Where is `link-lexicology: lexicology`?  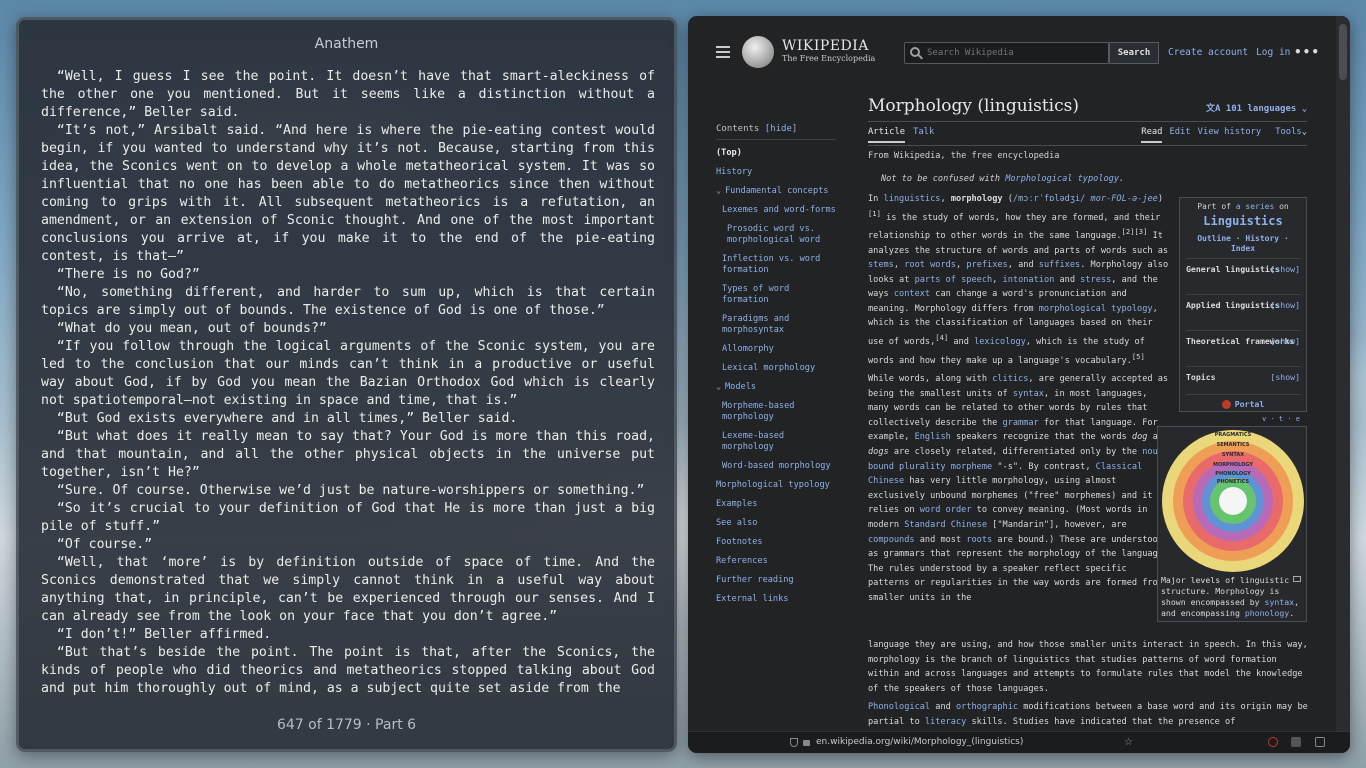
link-lexicology: lexicology is located at coordinates (1000, 342).